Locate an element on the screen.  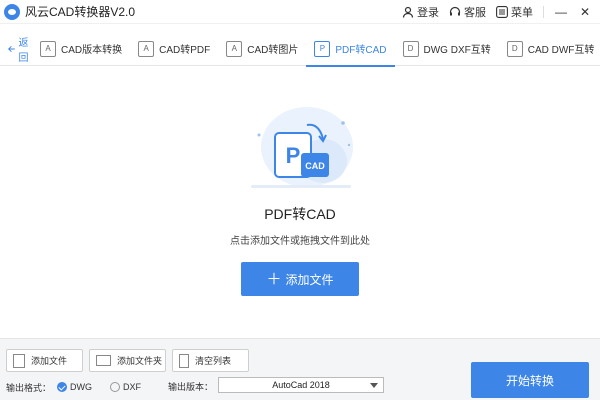
support-button: 客服 is located at coordinates (467, 12).